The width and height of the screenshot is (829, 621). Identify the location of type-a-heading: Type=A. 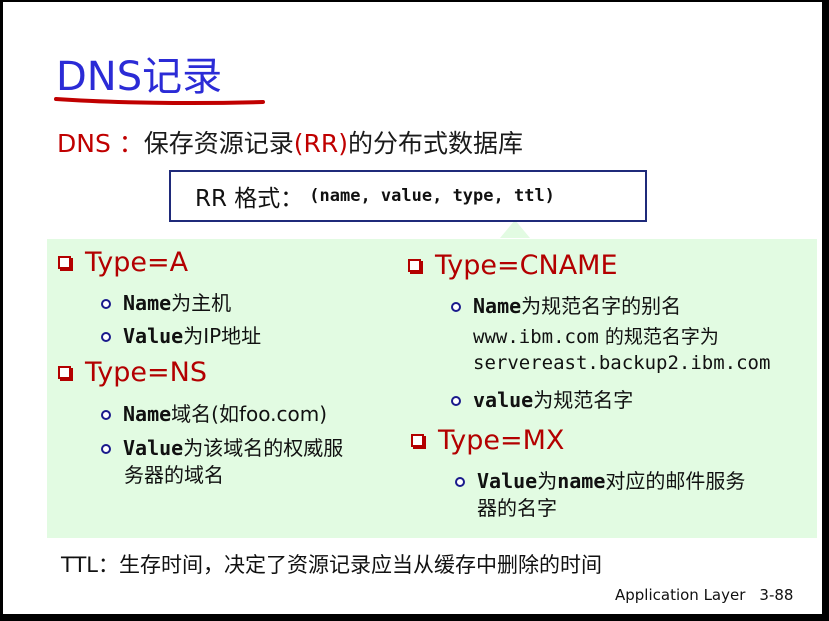
(123, 262).